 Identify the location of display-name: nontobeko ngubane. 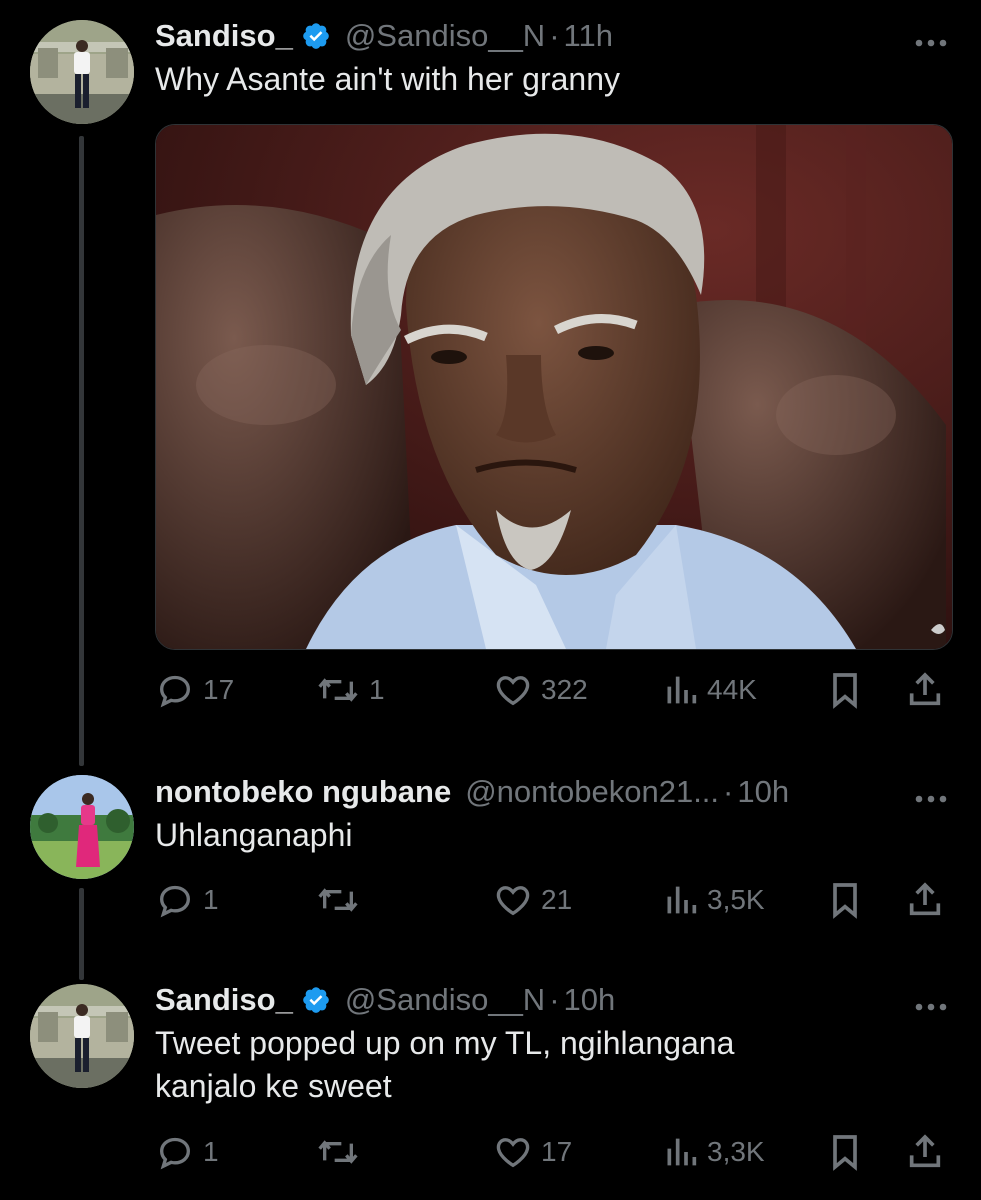
(303, 792).